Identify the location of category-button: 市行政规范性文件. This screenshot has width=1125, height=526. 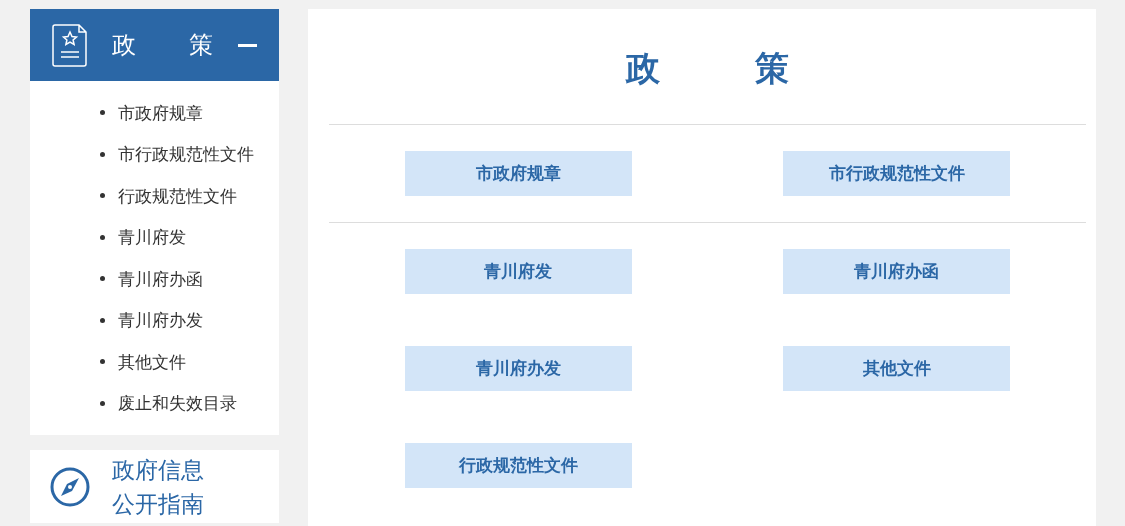
(897, 173).